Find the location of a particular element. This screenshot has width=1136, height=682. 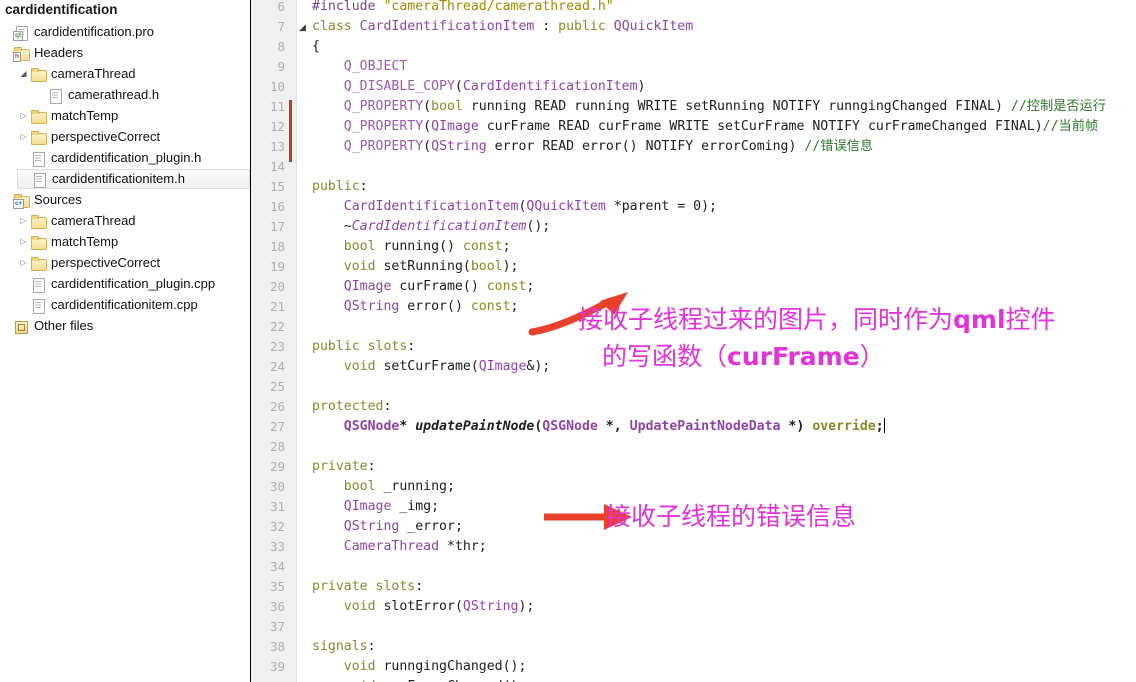

tree-item-inner: ▷ cameraThread is located at coordinates (133, 221).